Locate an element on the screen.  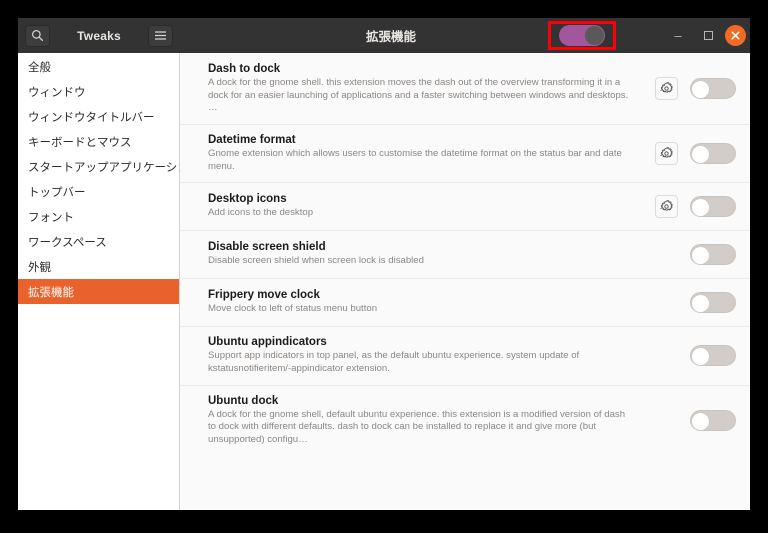
hamburger-menu-icon is located at coordinates (160, 35).